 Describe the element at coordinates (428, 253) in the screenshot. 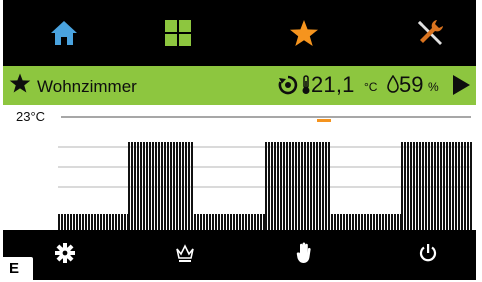

I see `power-button` at that location.